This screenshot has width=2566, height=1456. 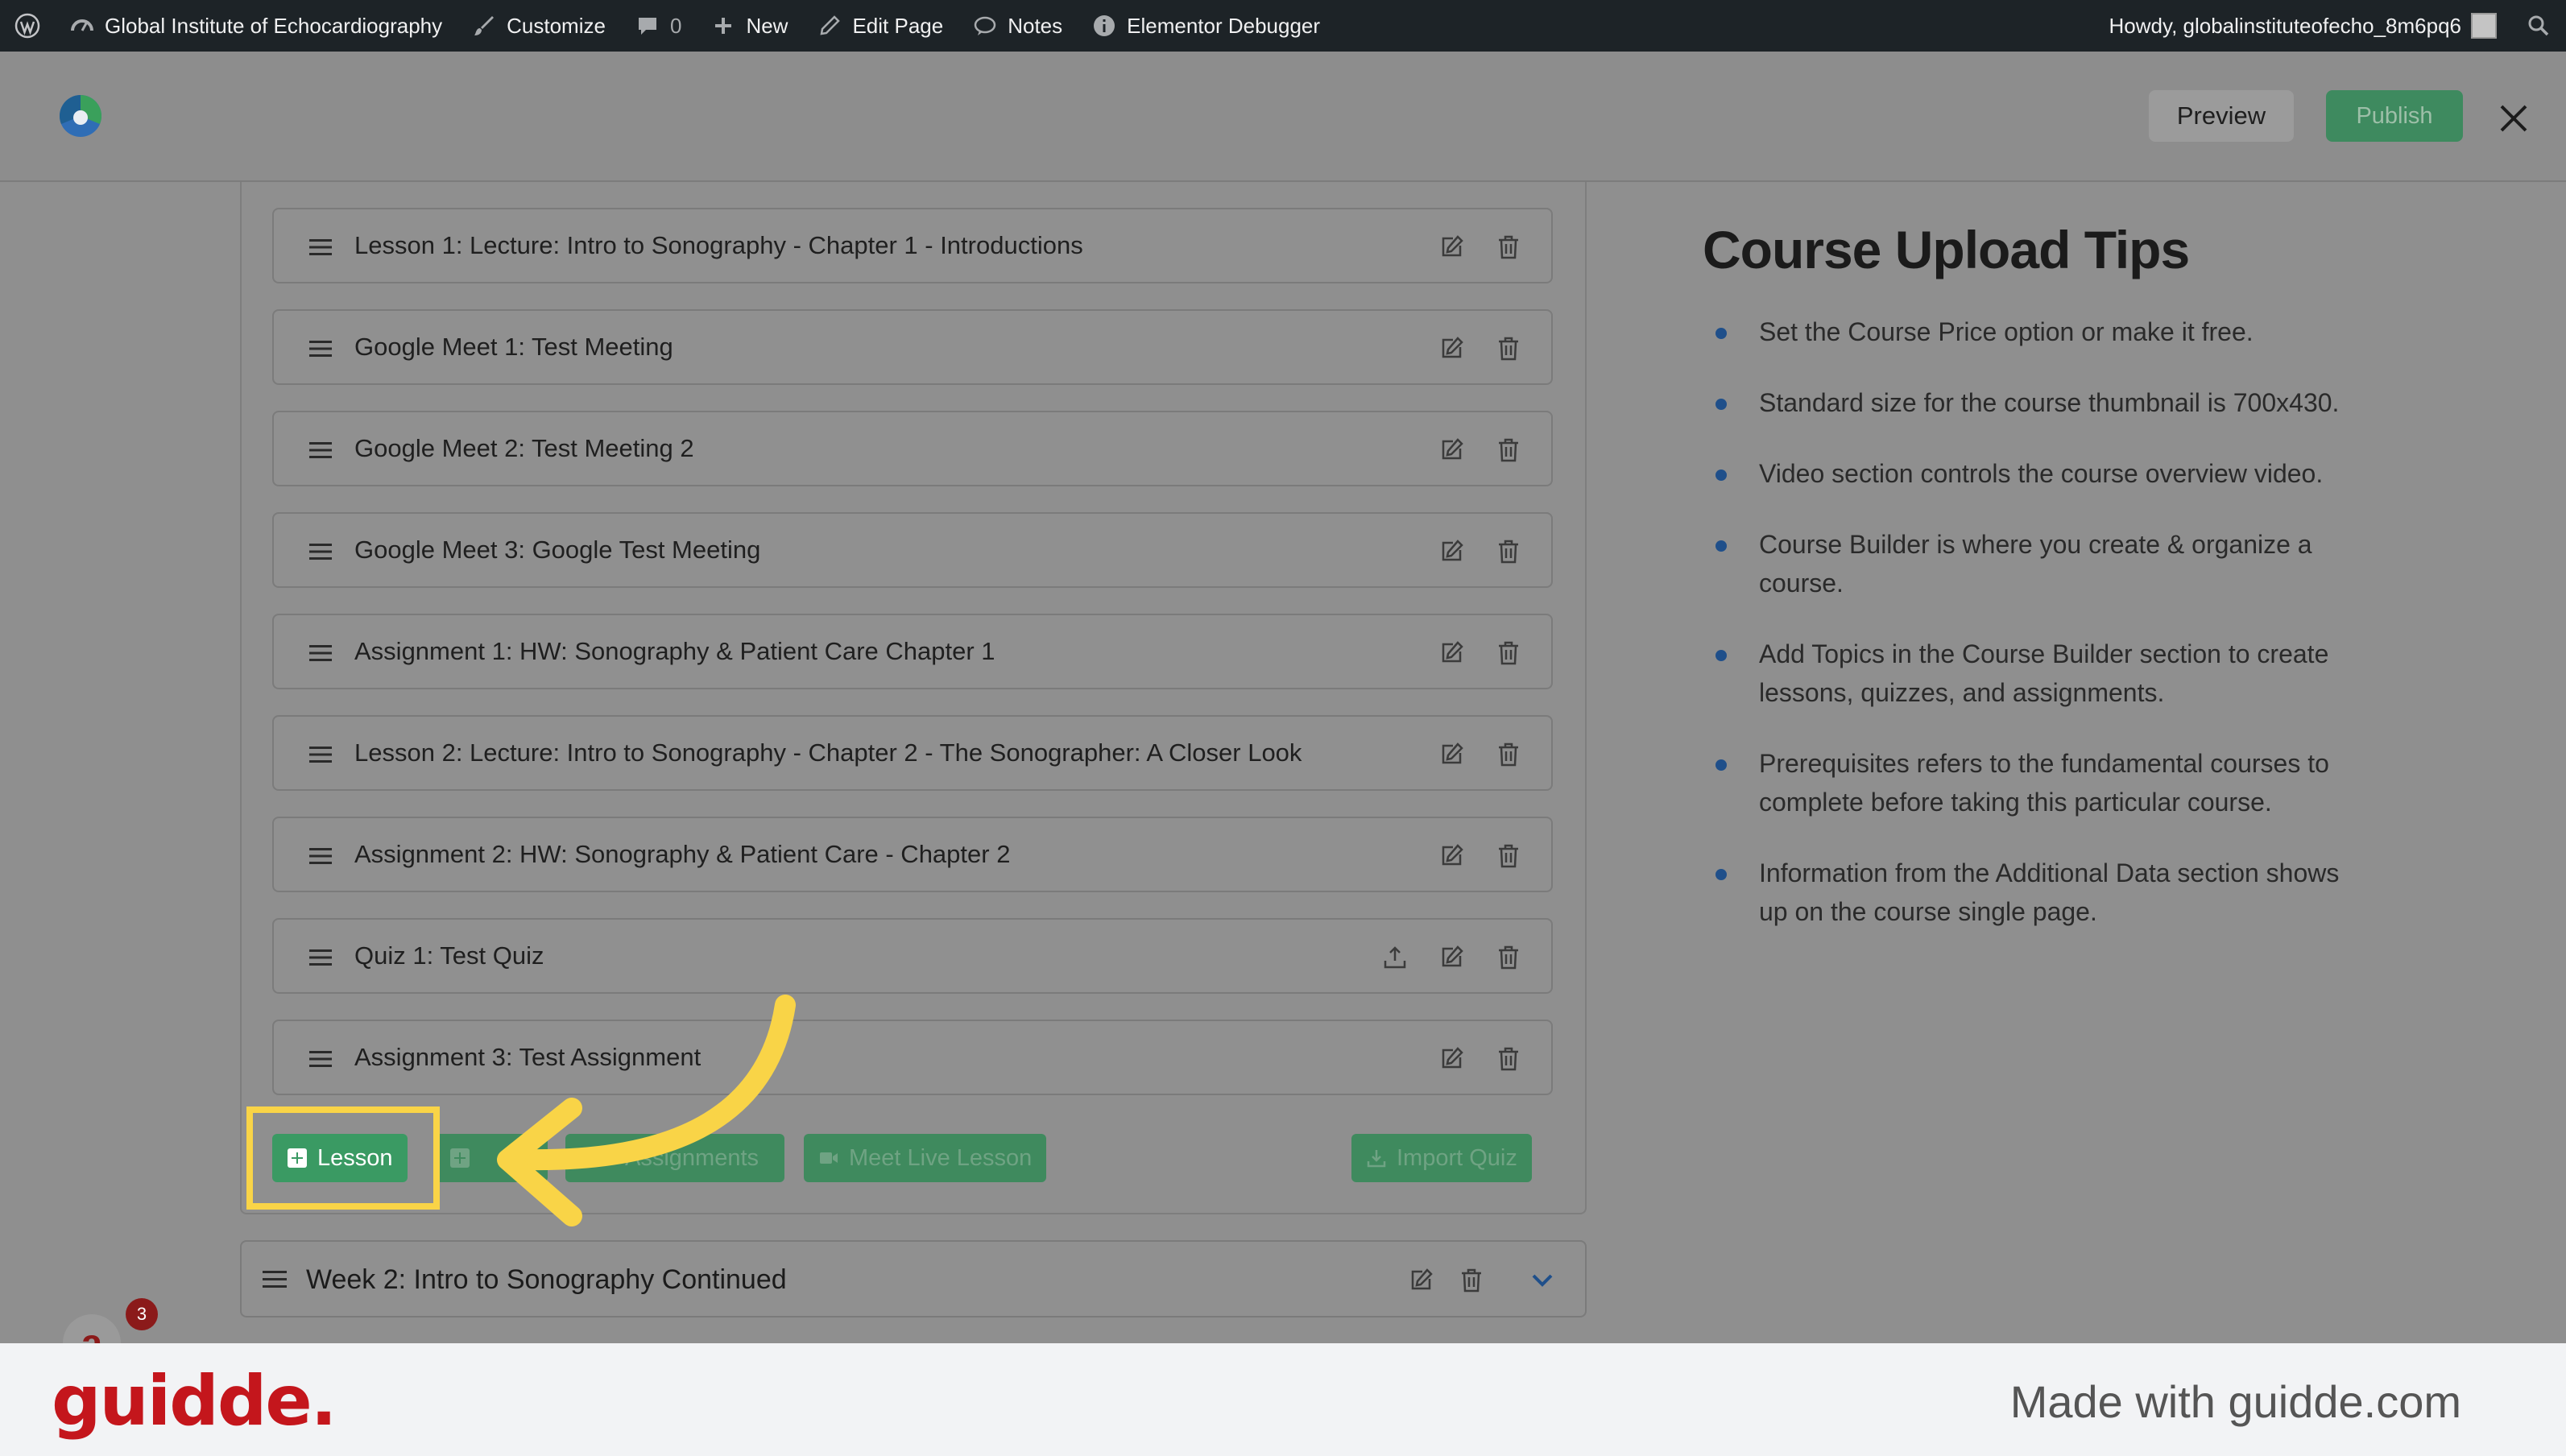 I want to click on publish-button: Publish, so click(x=2394, y=116).